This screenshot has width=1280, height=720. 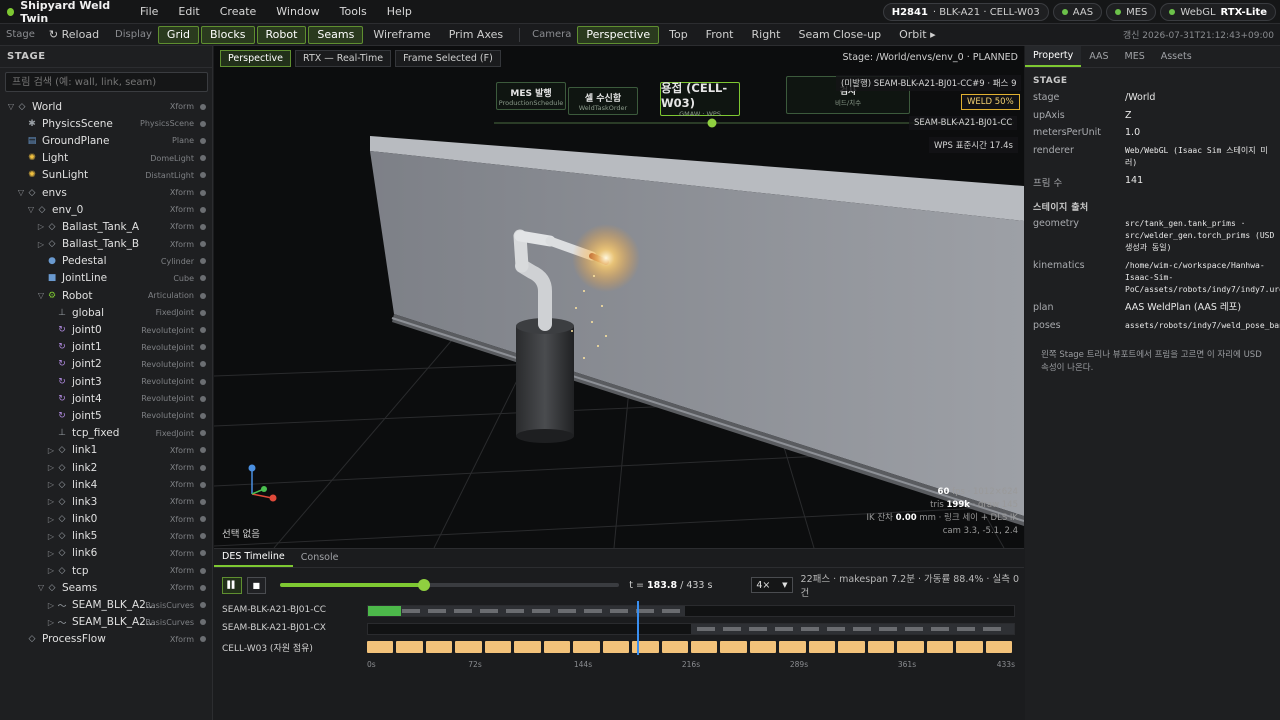 I want to click on tree-row: ▷ ◇ link4 Xform, so click(x=106, y=484).